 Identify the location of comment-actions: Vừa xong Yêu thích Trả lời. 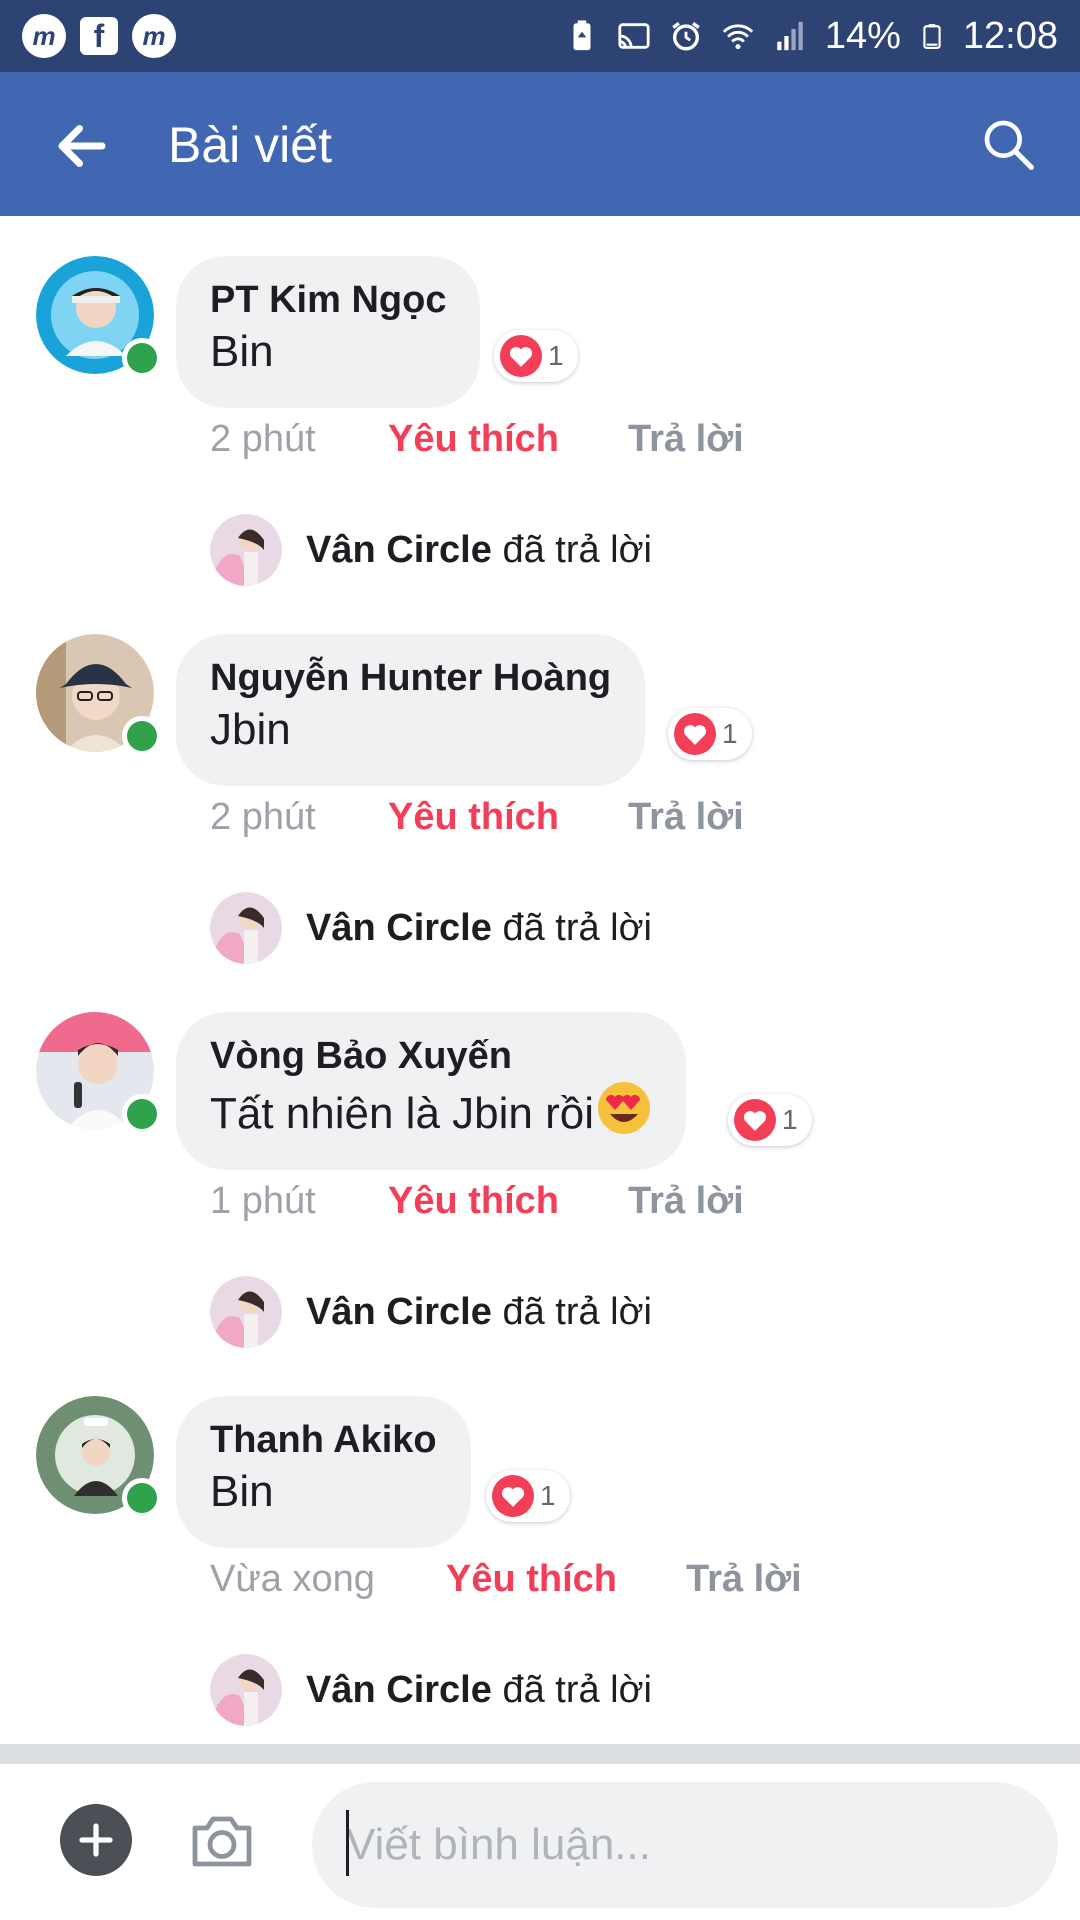
(506, 1579).